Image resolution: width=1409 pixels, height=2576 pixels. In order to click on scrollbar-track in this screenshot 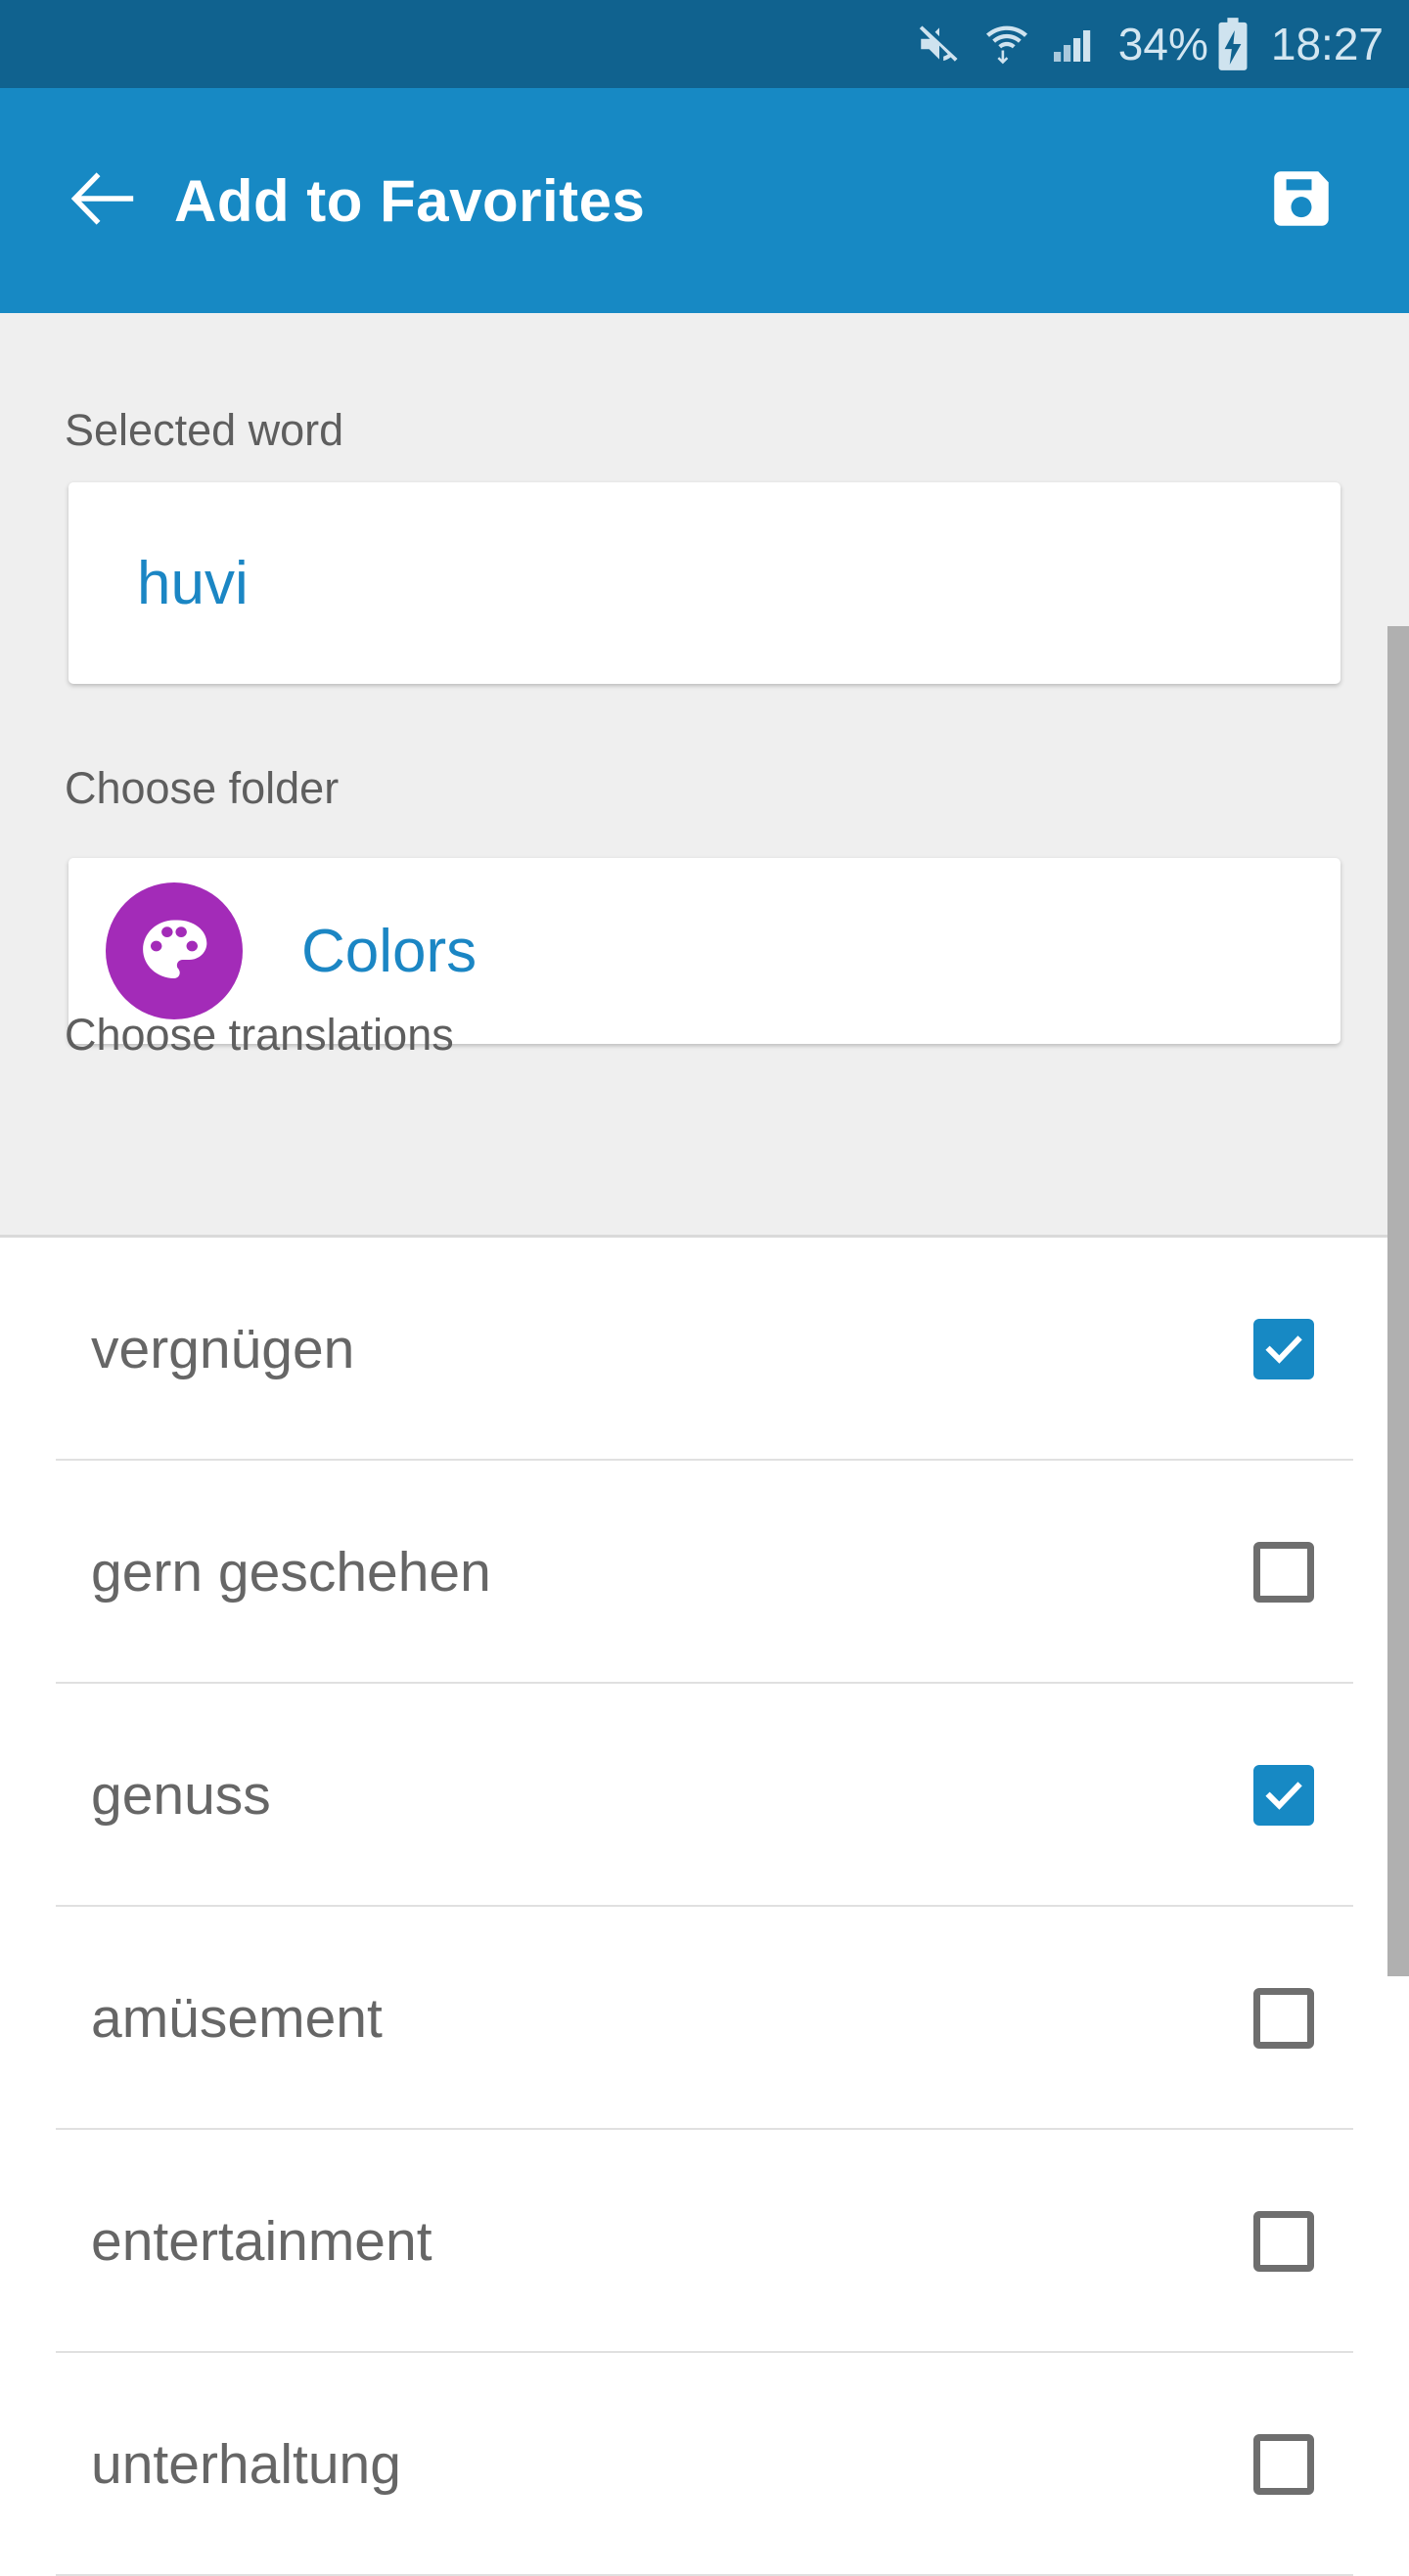, I will do `click(1398, 1409)`.